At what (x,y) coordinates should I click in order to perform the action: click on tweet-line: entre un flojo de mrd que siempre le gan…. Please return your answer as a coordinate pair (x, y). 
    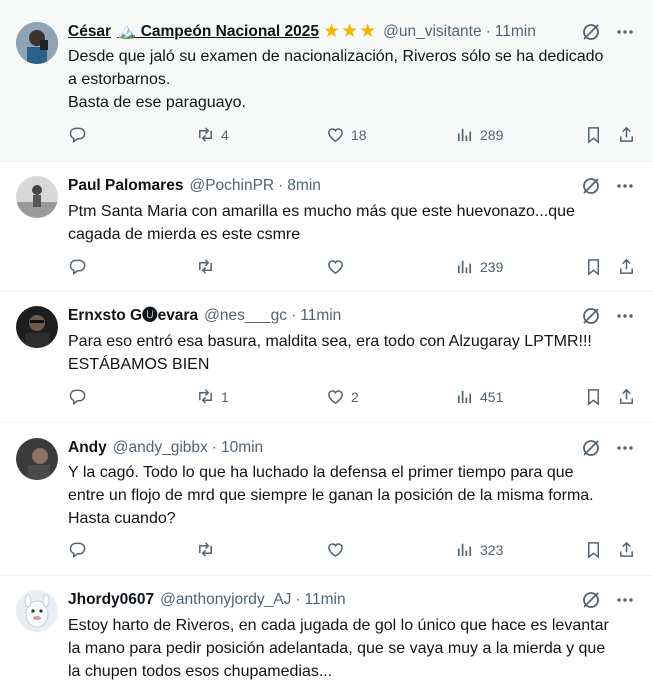
    Looking at the image, I should click on (331, 495).